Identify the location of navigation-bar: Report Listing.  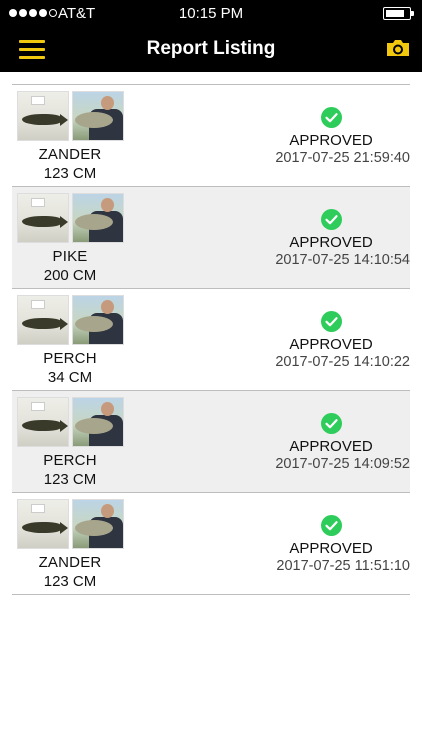
(211, 50).